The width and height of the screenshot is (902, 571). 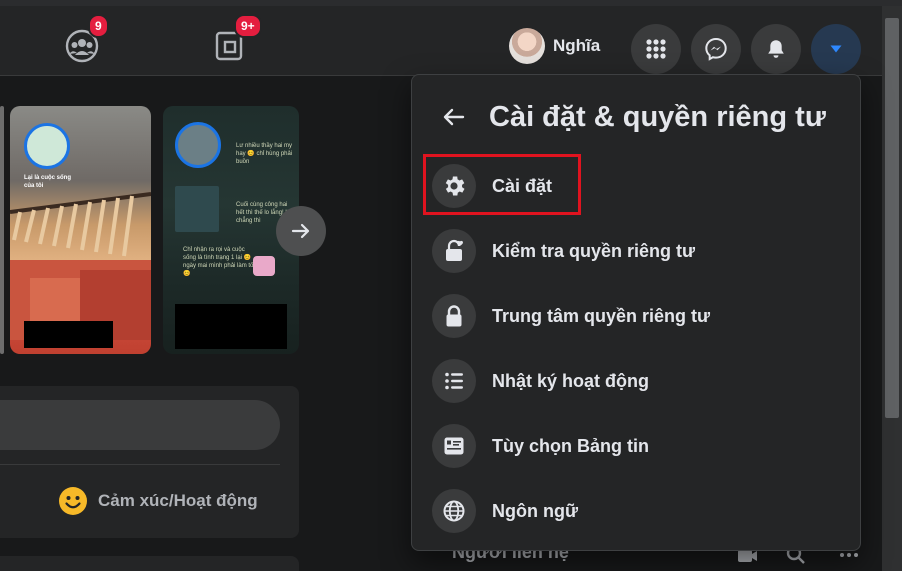 I want to click on story-sticker, so click(x=264, y=266).